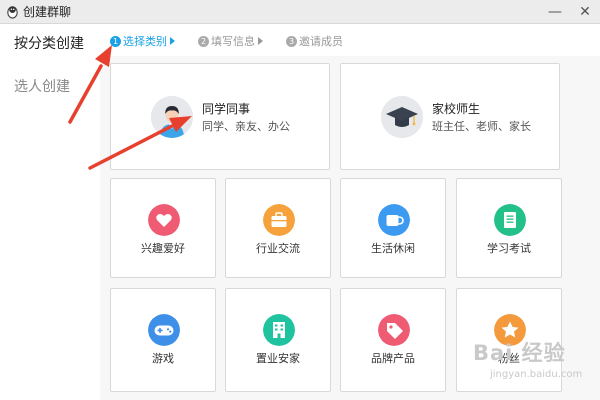 The image size is (600, 400). I want to click on heart-icon, so click(164, 220).